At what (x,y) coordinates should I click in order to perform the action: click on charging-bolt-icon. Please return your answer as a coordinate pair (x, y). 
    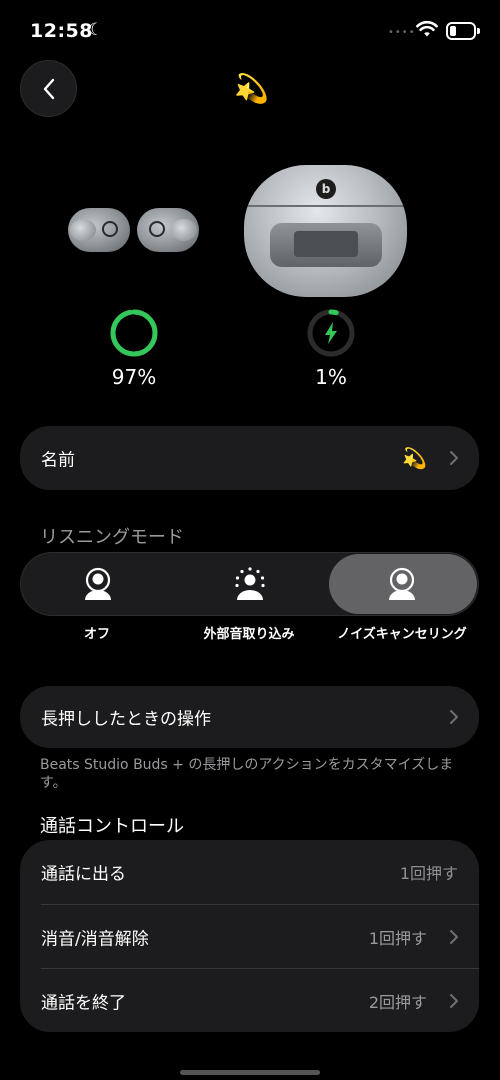
    Looking at the image, I should click on (331, 333).